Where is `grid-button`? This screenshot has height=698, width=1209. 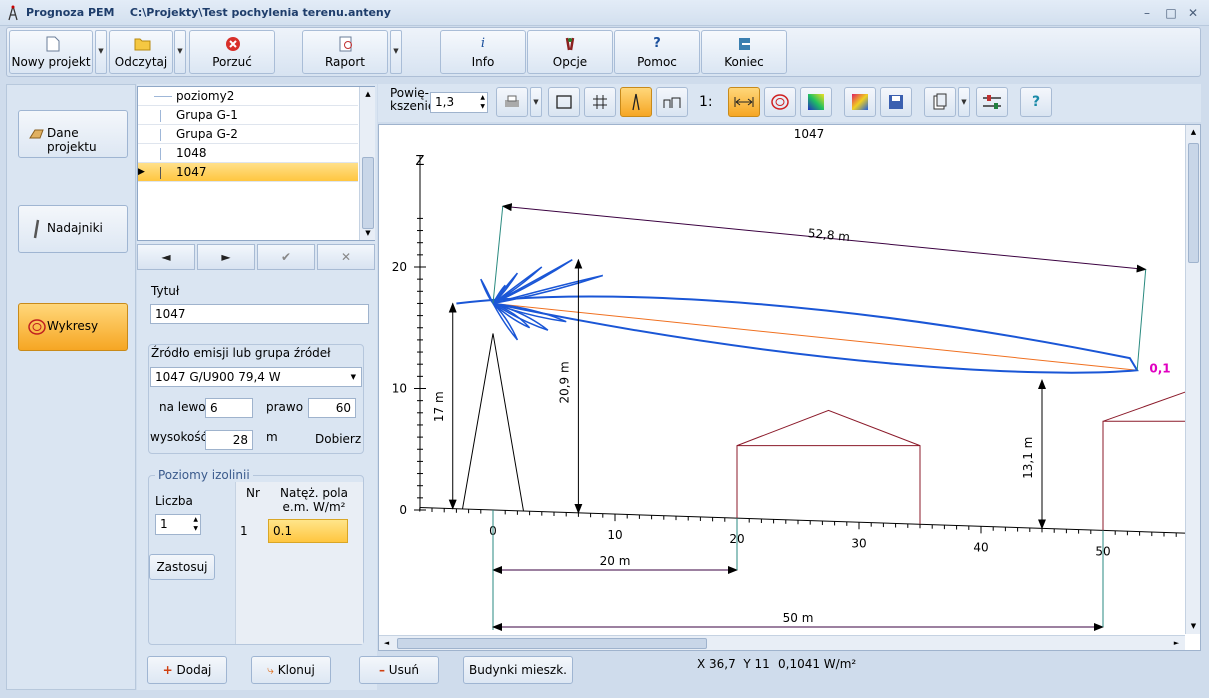 grid-button is located at coordinates (600, 102).